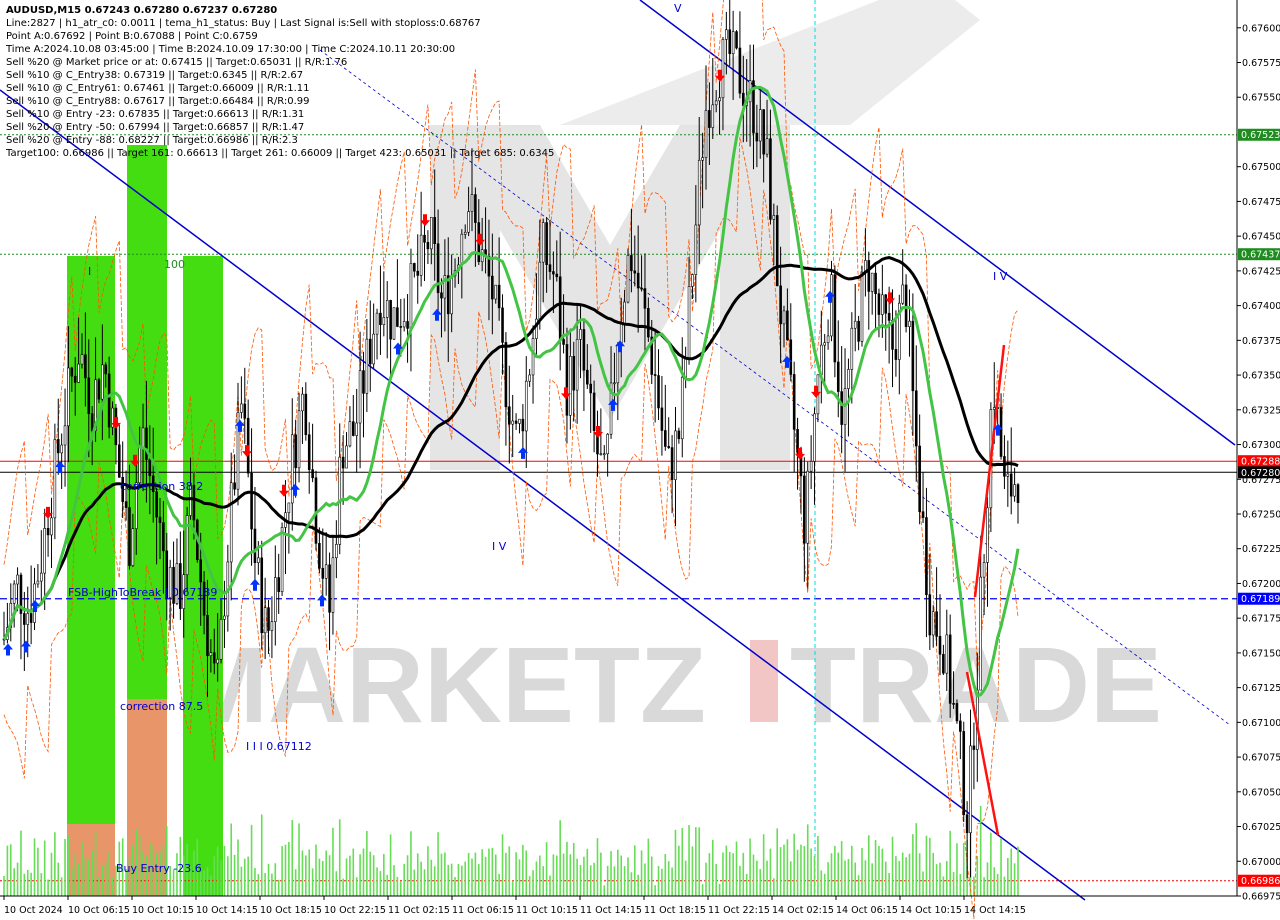  What do you see at coordinates (1260, 135) in the screenshot?
I see `price-level-tag-label: 0.67523` at bounding box center [1260, 135].